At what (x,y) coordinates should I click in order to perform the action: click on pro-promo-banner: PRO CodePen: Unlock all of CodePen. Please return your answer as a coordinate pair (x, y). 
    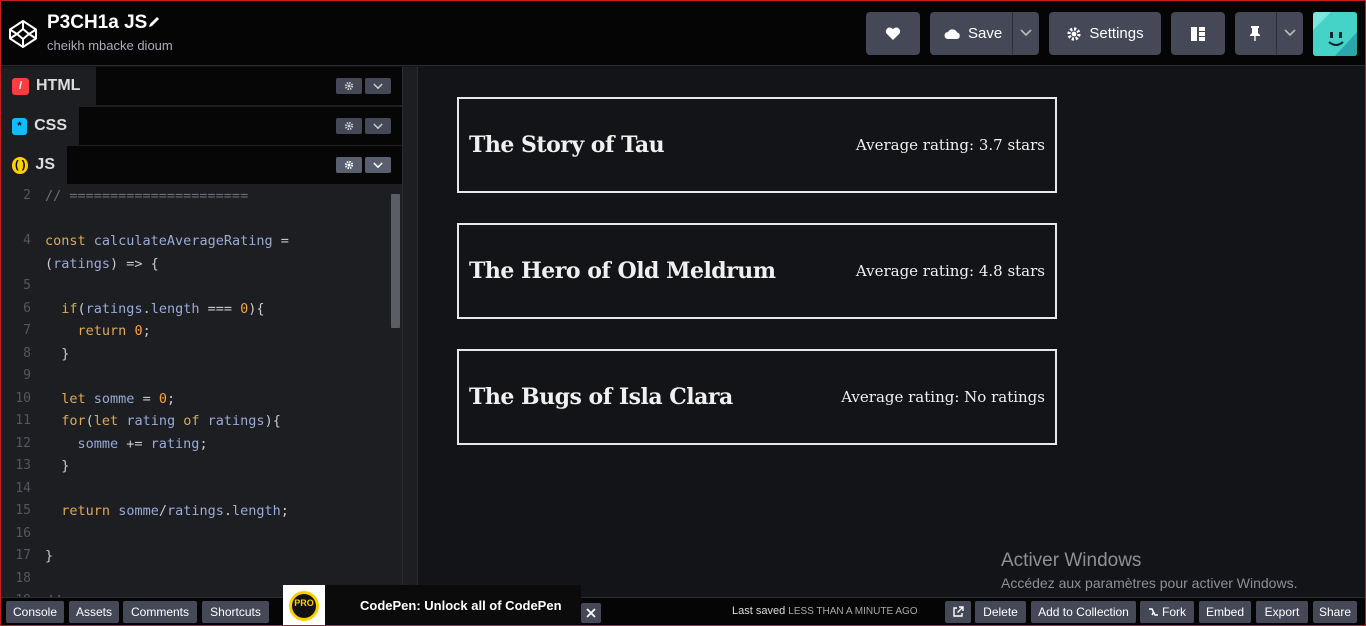
    Looking at the image, I should click on (432, 605).